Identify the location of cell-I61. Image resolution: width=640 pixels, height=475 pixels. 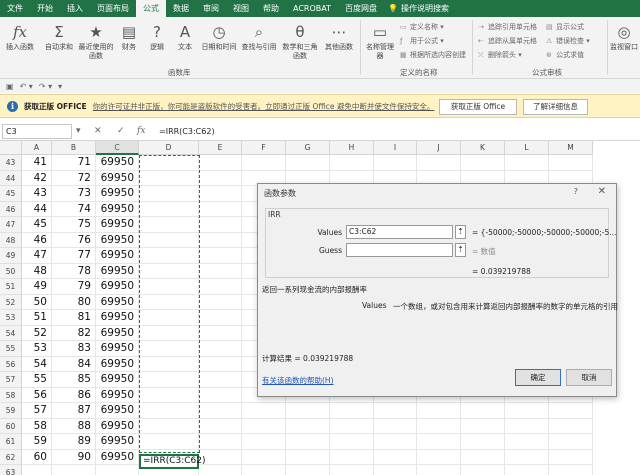
(395, 442).